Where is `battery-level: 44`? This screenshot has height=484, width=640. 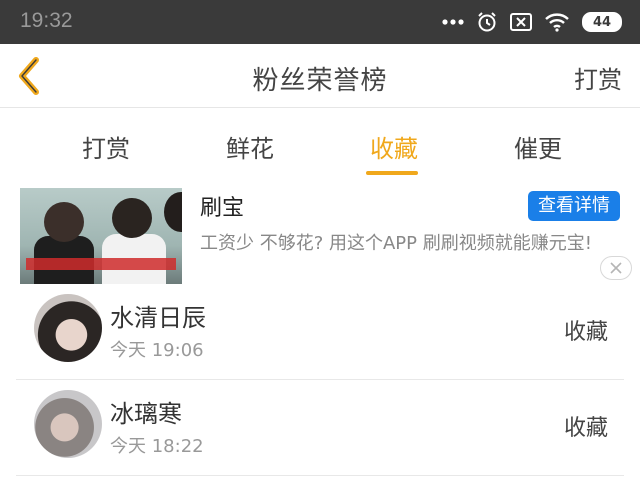 battery-level: 44 is located at coordinates (602, 22).